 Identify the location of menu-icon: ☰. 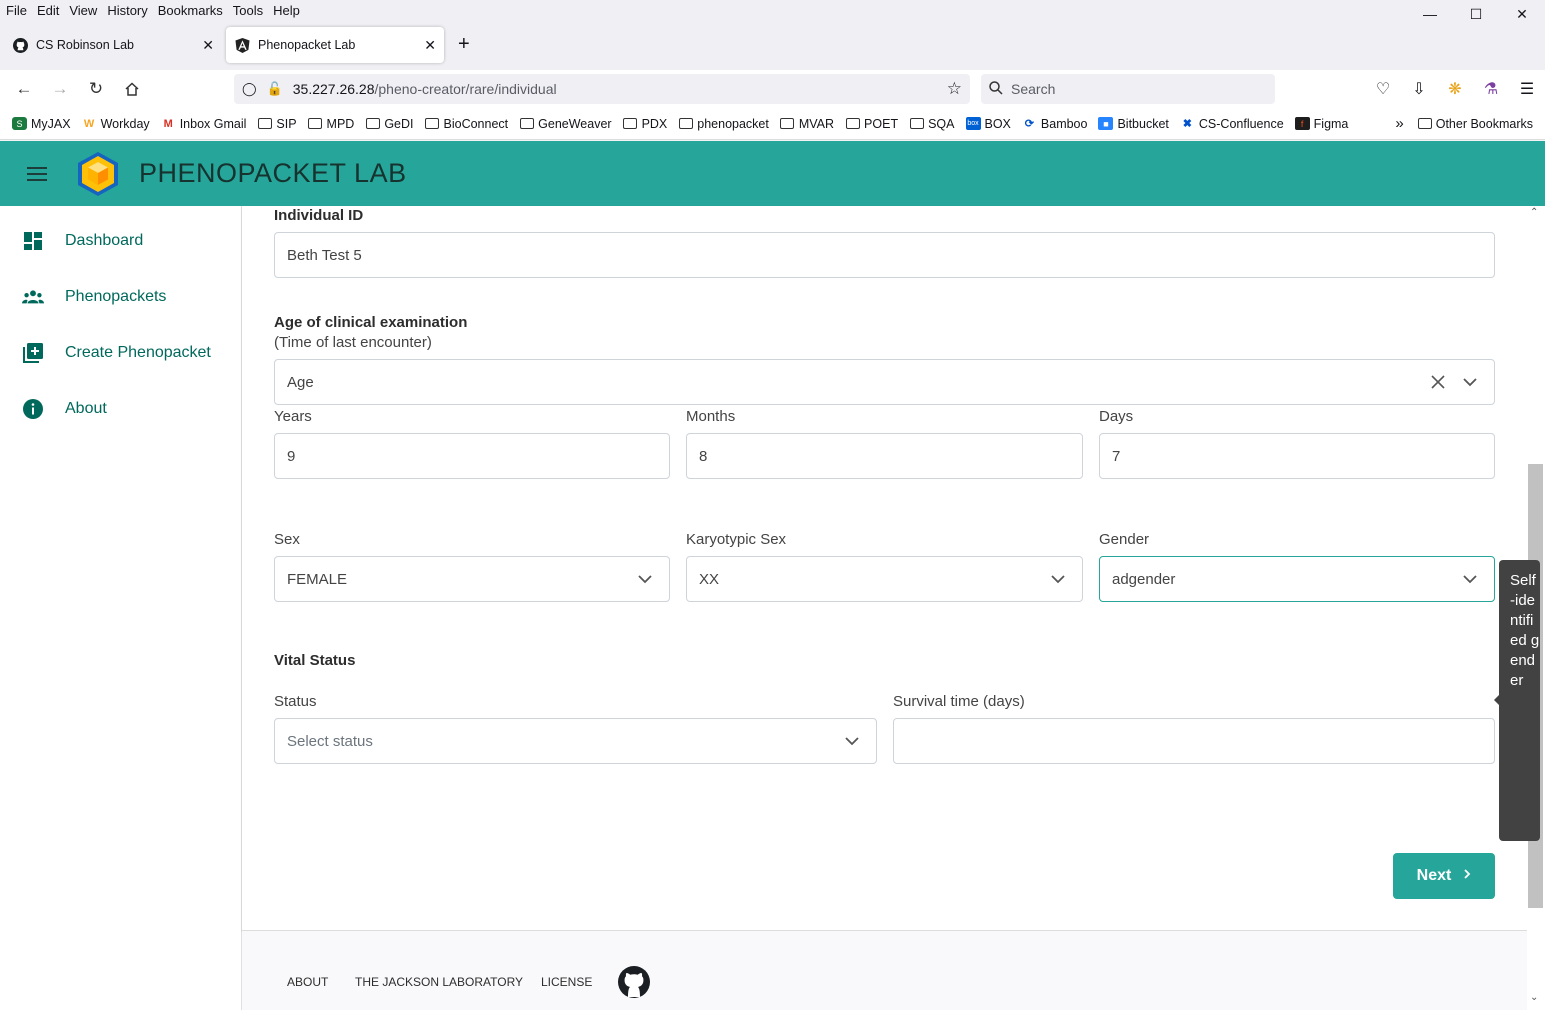
(1527, 89).